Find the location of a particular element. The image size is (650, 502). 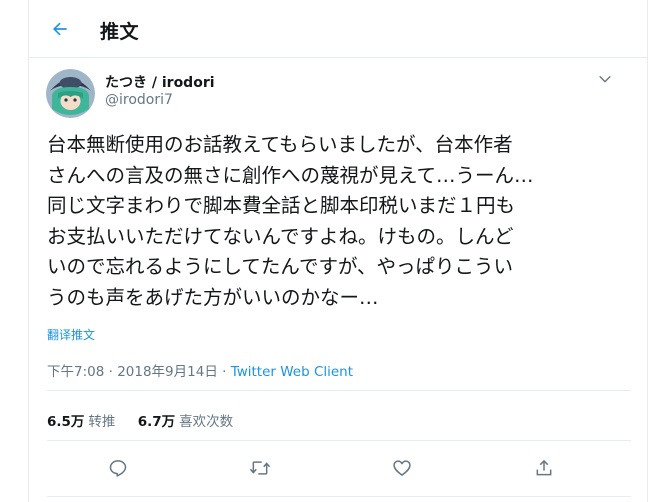

heart-icon is located at coordinates (402, 468).